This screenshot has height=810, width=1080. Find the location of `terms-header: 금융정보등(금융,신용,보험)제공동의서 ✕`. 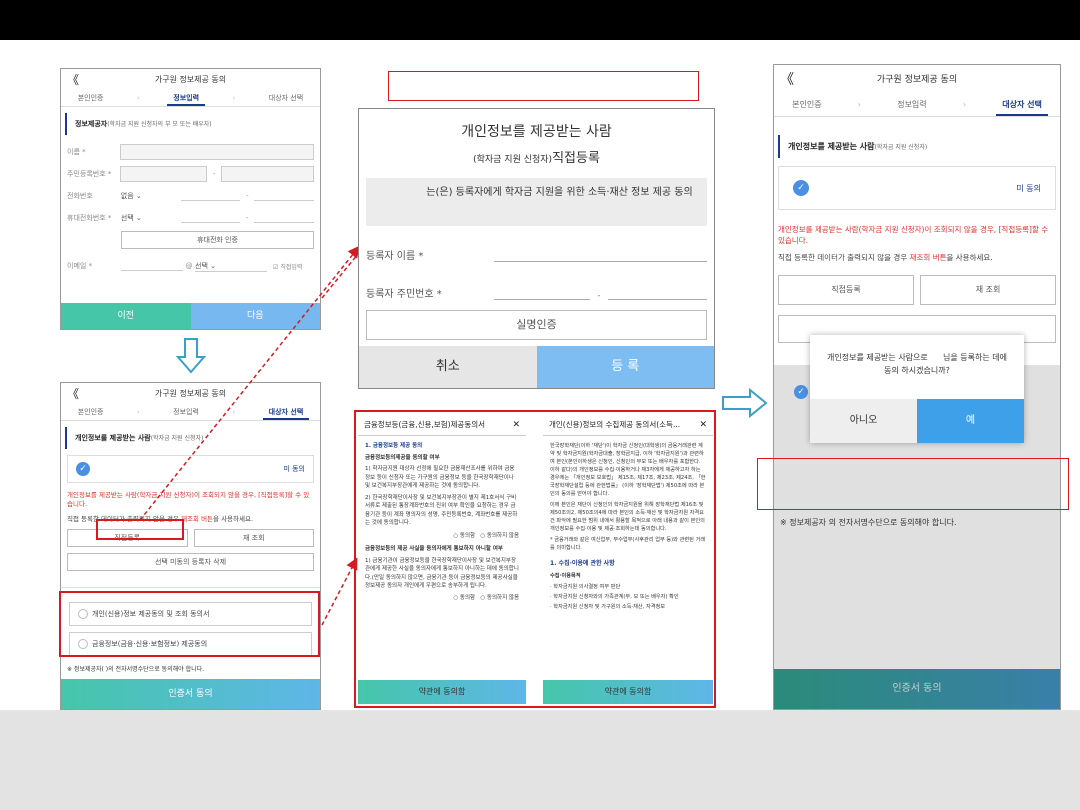

terms-header: 금융정보등(금융,신용,보험)제공동의서 ✕ is located at coordinates (442, 425).